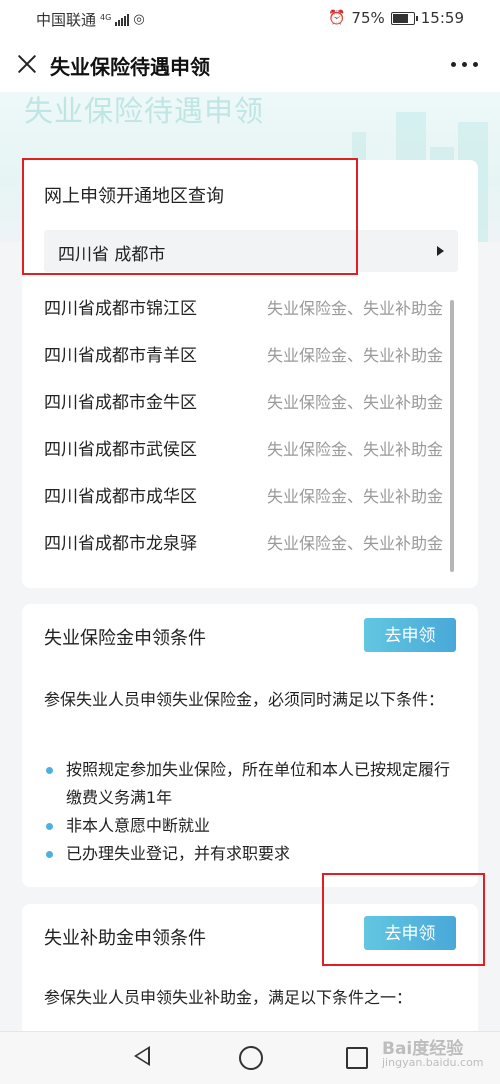 The image size is (500, 1084). What do you see at coordinates (433, 1062) in the screenshot?
I see `watermark-url: jingyan.baidu.com` at bounding box center [433, 1062].